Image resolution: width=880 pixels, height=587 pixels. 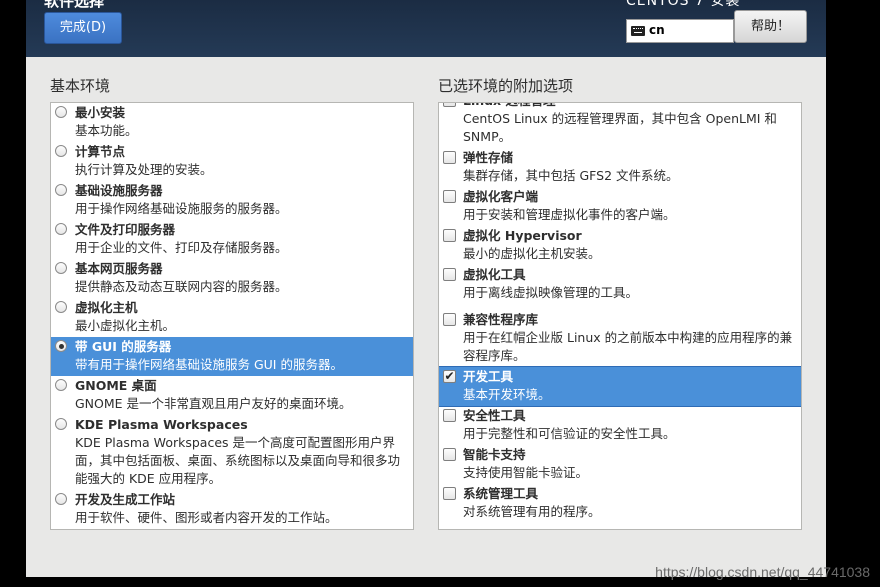 What do you see at coordinates (232, 122) in the screenshot?
I see `base-env-item: 最小安装 基本功能。` at bounding box center [232, 122].